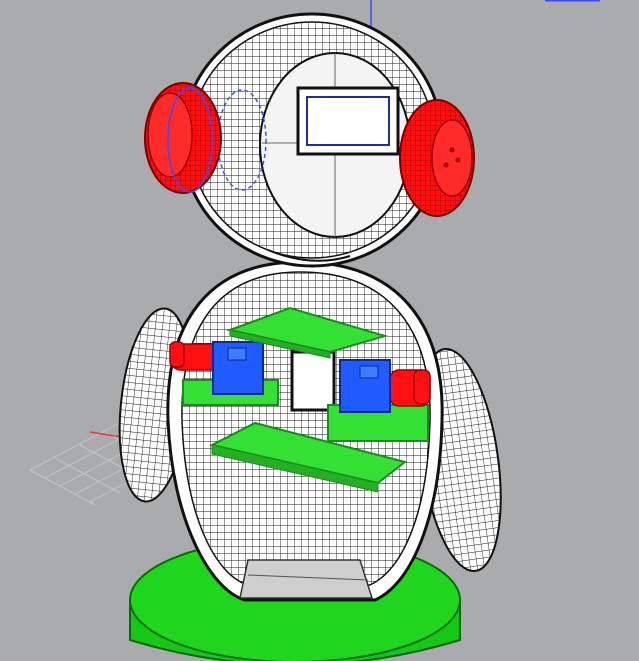 The image size is (639, 661). I want to click on right-servo, so click(365, 386).